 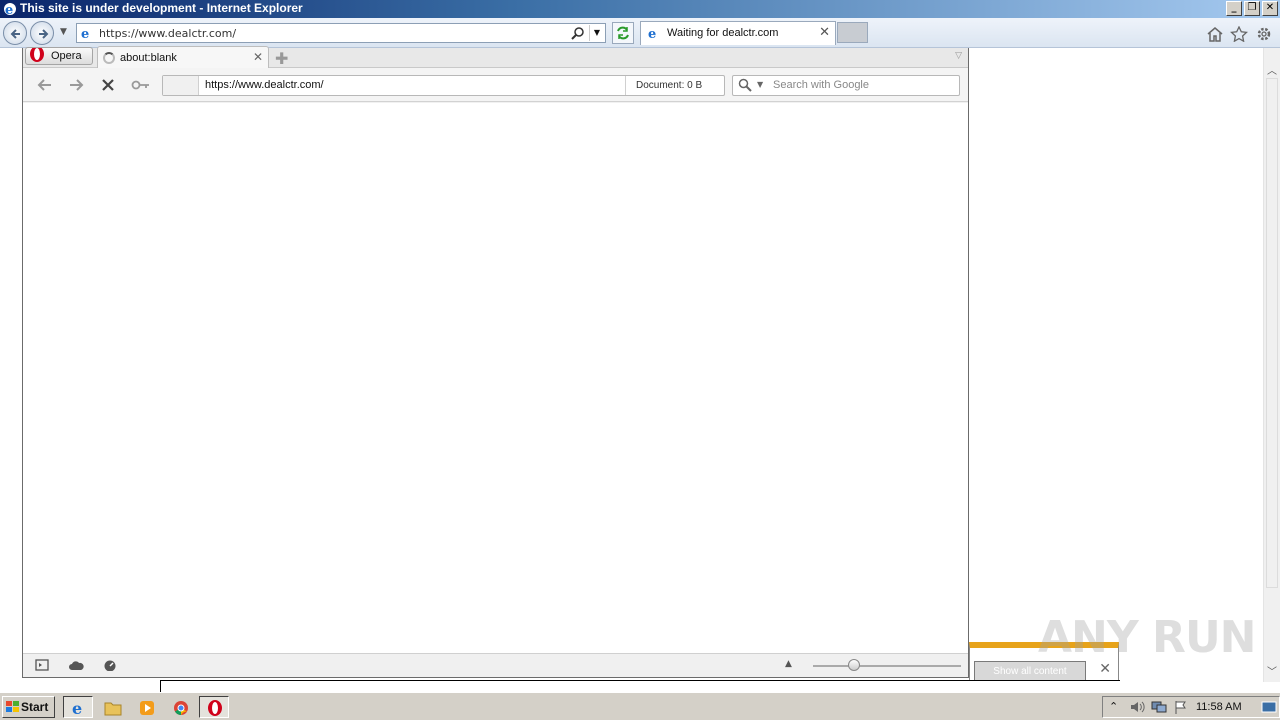 I want to click on address-dropdown-icon: ▼, so click(x=596, y=33).